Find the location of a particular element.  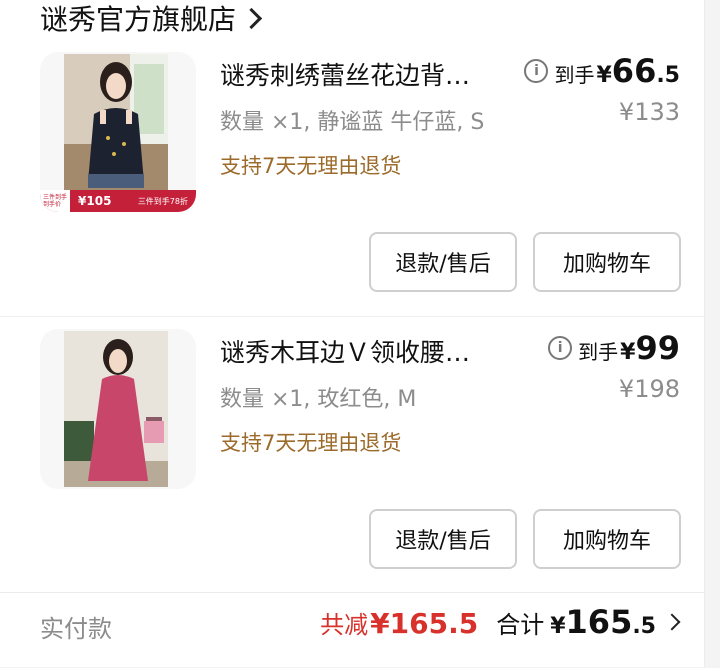

price-block: i 到手 ¥ 66 .5 ¥133 is located at coordinates (602, 89).